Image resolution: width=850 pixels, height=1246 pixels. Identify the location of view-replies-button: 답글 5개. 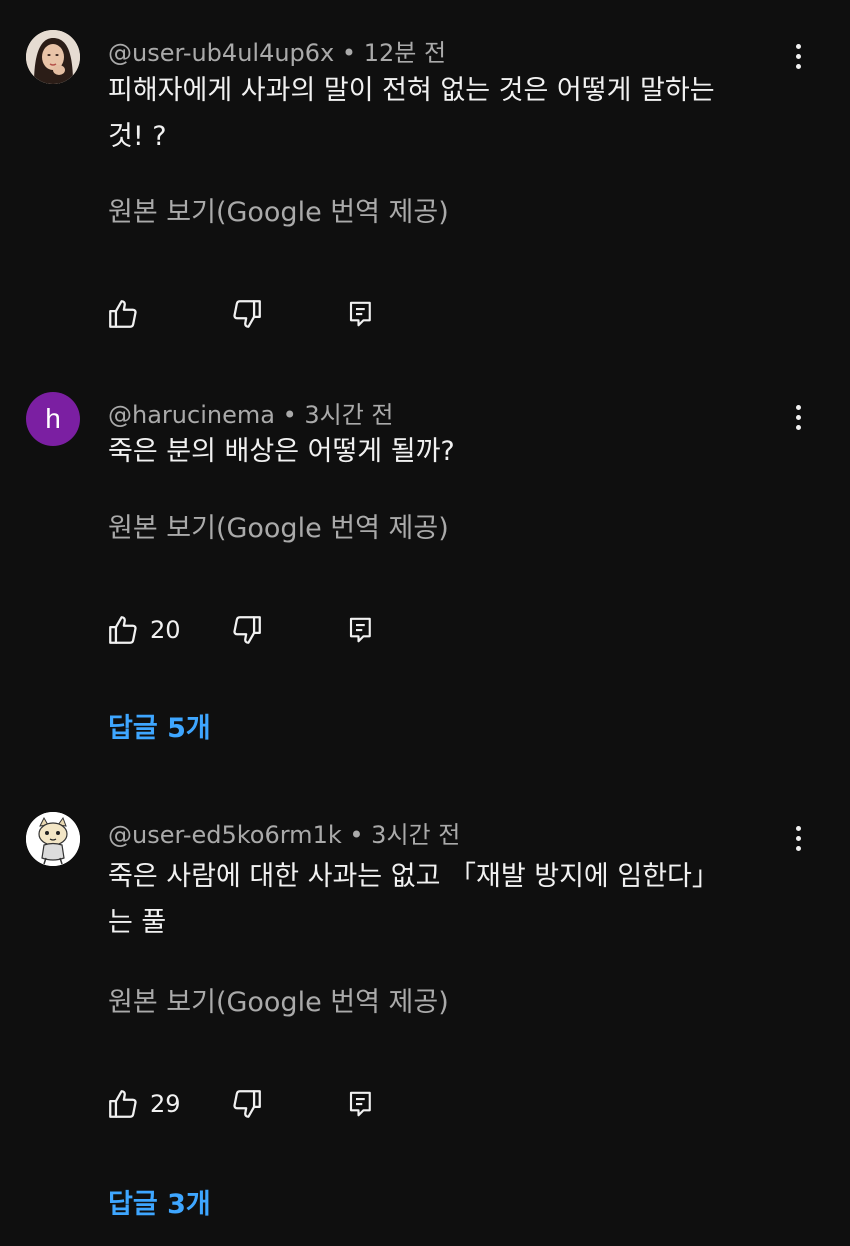
(159, 725).